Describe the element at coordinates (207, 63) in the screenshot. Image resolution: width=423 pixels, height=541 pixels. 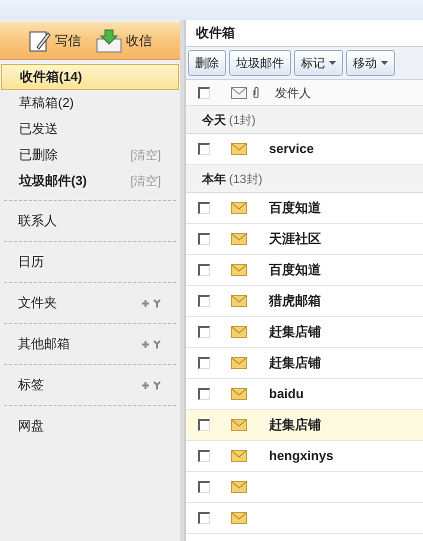
I see `toolbar-button: 删除` at that location.